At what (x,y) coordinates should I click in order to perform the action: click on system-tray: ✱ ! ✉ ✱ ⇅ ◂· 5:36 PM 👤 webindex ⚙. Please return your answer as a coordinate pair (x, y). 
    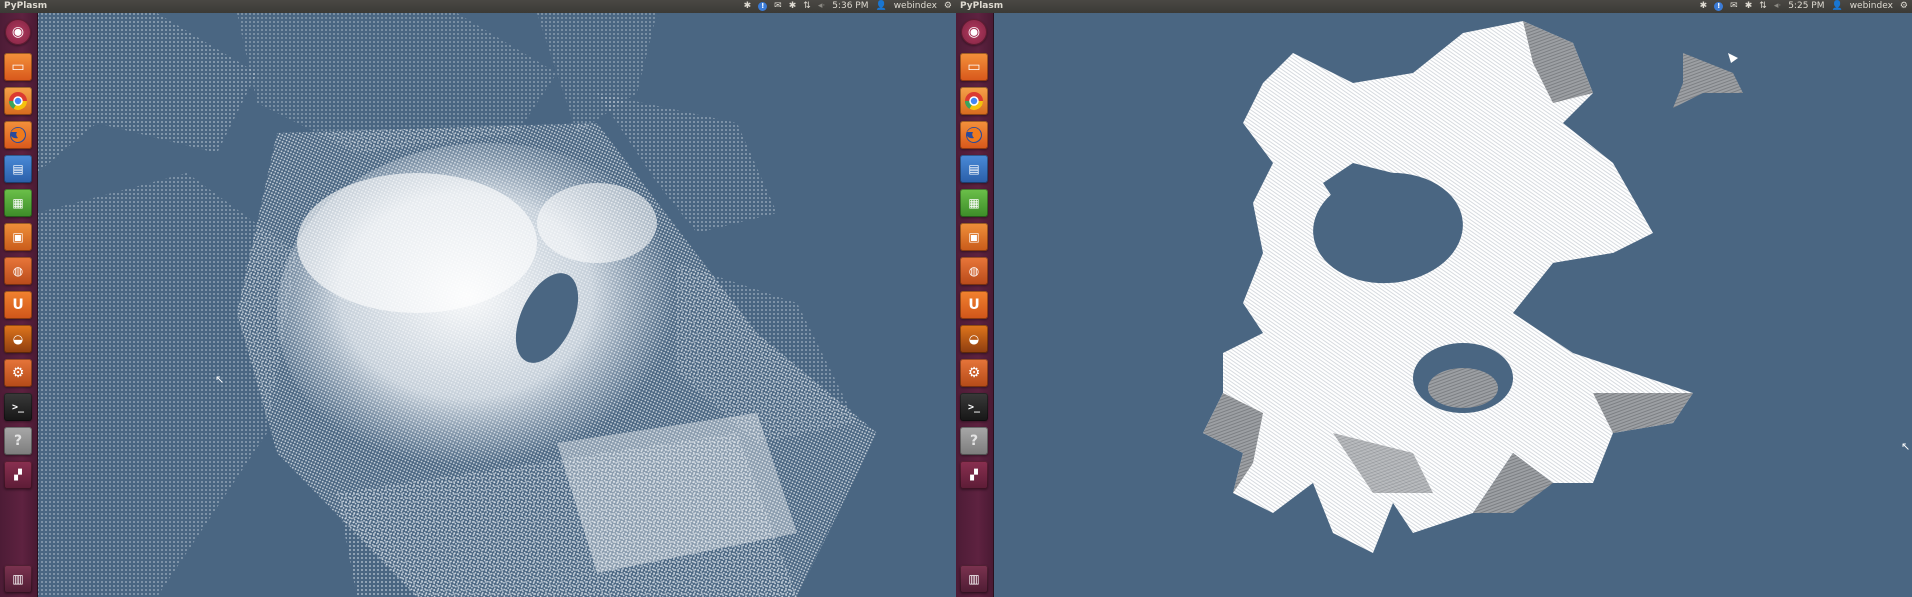
    Looking at the image, I should click on (848, 6).